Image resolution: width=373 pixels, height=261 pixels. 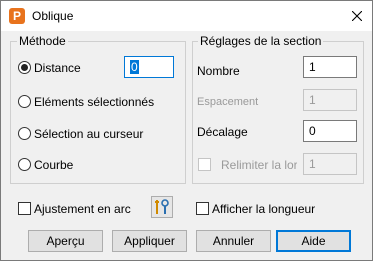 What do you see at coordinates (263, 209) in the screenshot?
I see `afficher-longueur-label: Afficher la longueur` at bounding box center [263, 209].